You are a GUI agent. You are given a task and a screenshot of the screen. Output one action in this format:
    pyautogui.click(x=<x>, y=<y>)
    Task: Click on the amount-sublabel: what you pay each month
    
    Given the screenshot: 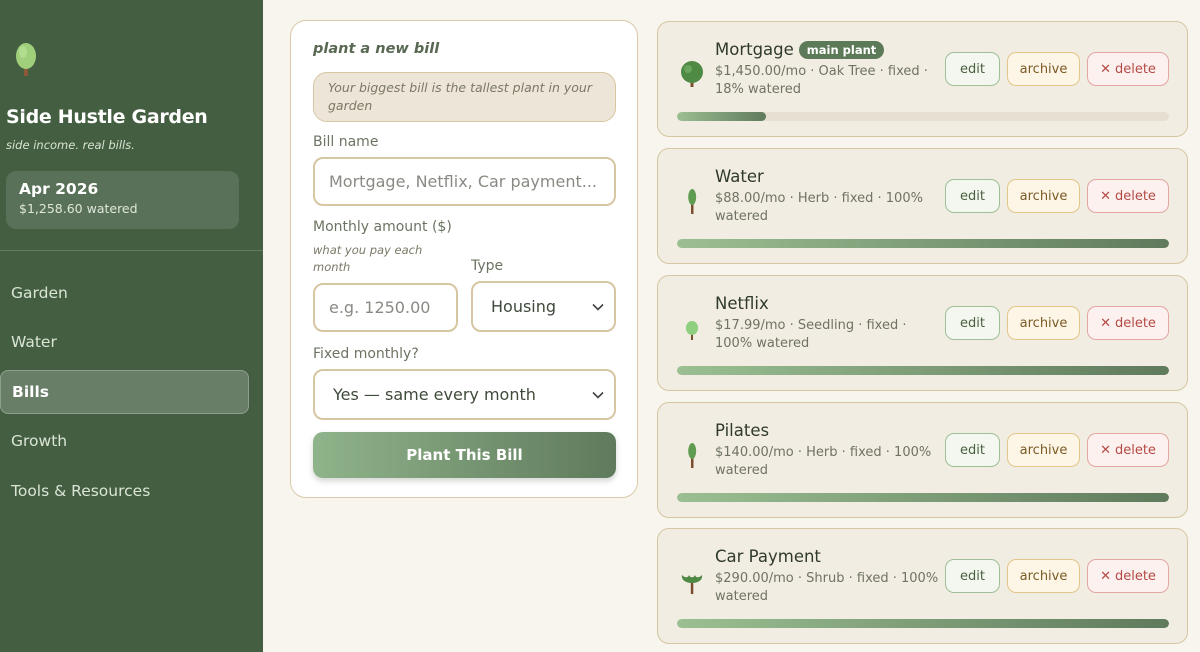 What is the action you would take?
    pyautogui.click(x=368, y=258)
    